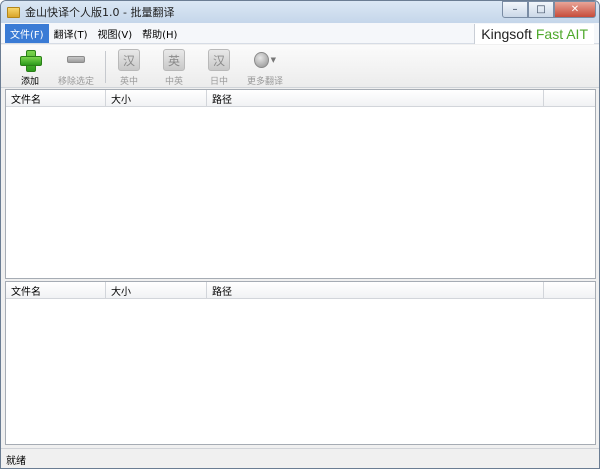  Describe the element at coordinates (575, 9) in the screenshot. I see `close-button: ✕` at that location.